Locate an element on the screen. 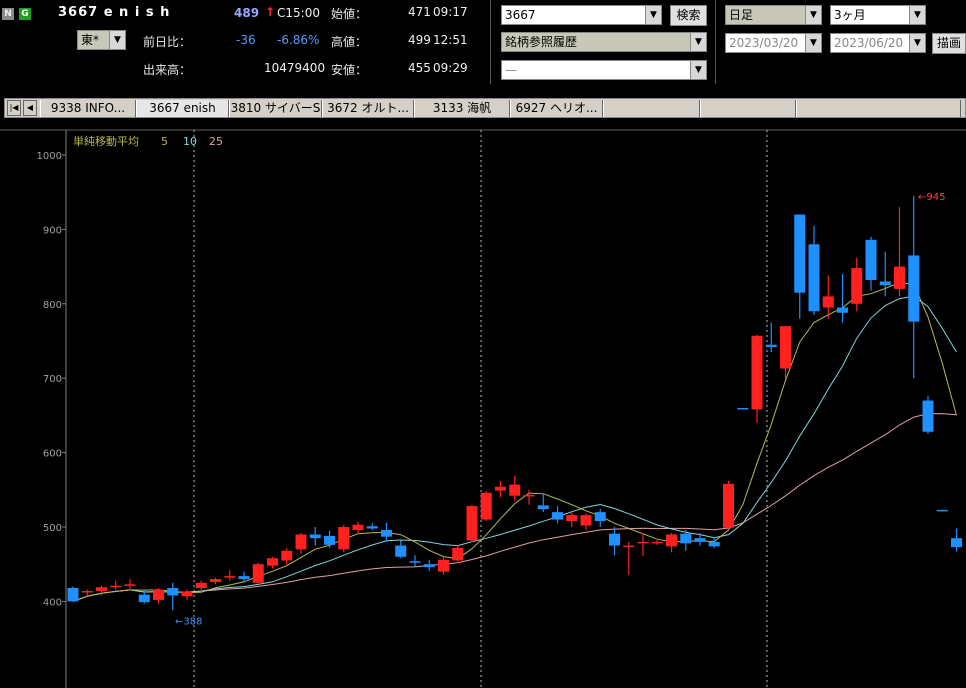  legend-ma10: 10 is located at coordinates (190, 141).